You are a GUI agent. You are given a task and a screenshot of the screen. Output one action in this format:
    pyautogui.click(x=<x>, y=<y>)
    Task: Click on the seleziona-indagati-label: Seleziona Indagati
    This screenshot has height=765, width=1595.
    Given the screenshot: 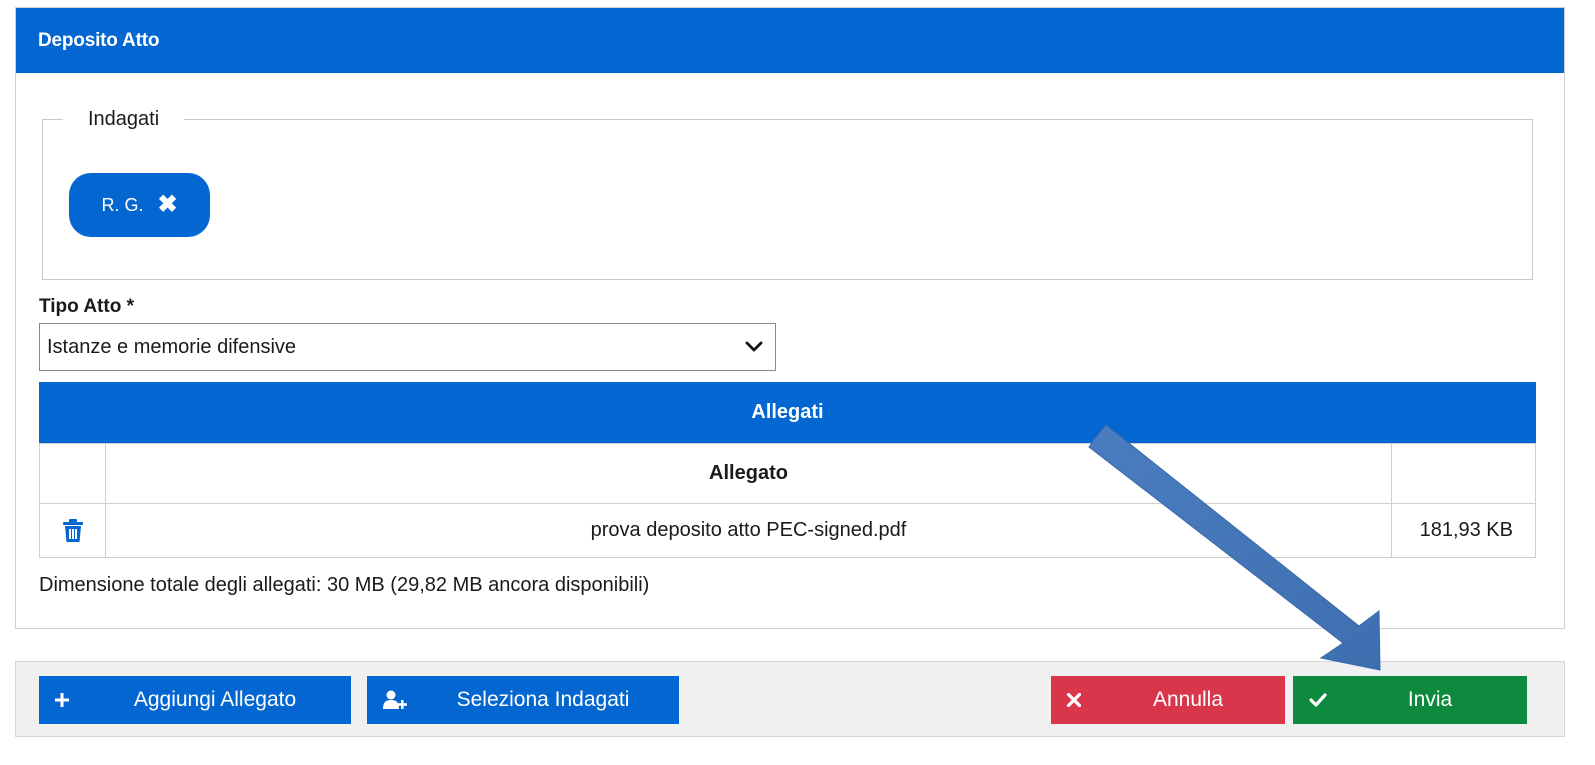 What is the action you would take?
    pyautogui.click(x=543, y=699)
    